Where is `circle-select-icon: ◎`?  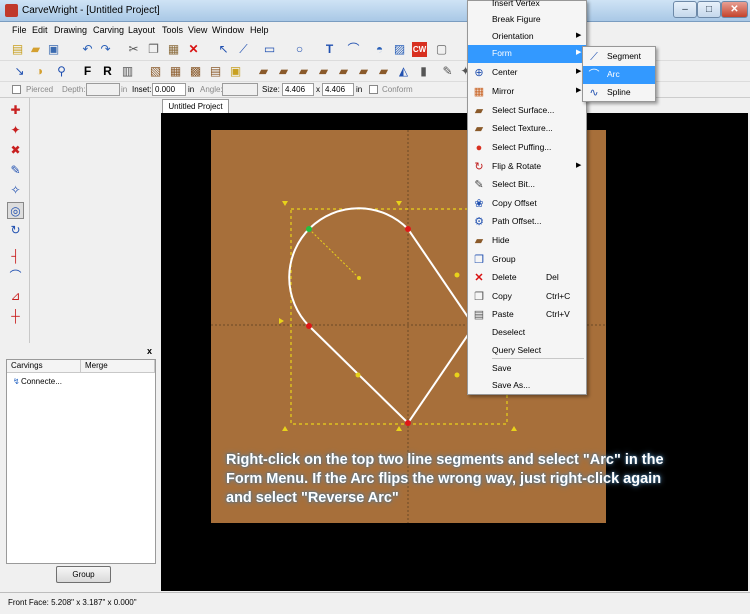
circle-select-icon: ◎ is located at coordinates (15, 210).